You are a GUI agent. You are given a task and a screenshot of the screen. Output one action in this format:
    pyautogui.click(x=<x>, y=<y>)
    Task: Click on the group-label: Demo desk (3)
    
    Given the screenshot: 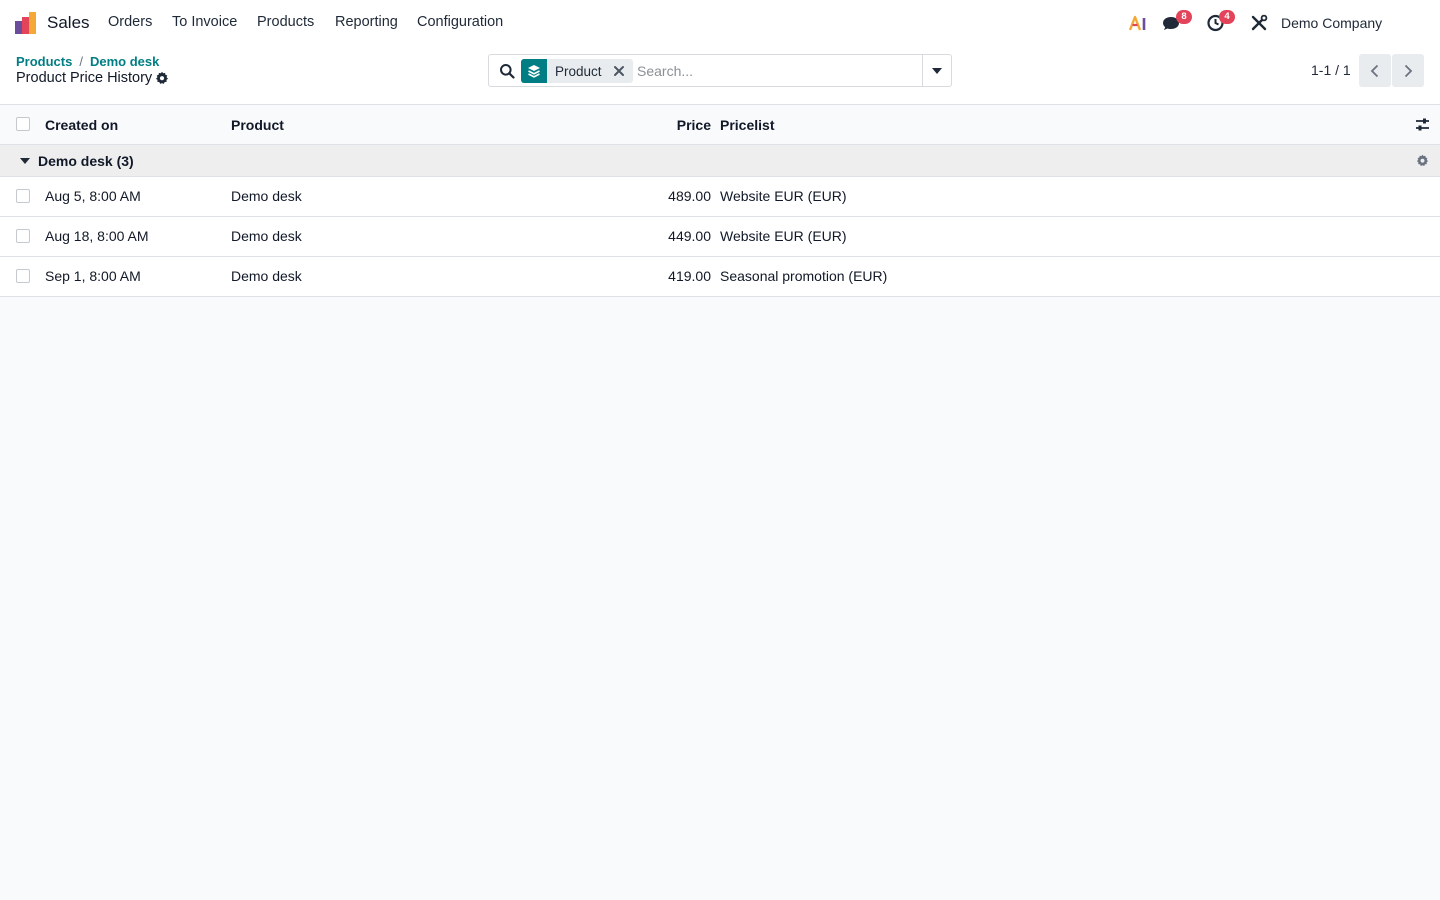 What is the action you would take?
    pyautogui.click(x=86, y=161)
    